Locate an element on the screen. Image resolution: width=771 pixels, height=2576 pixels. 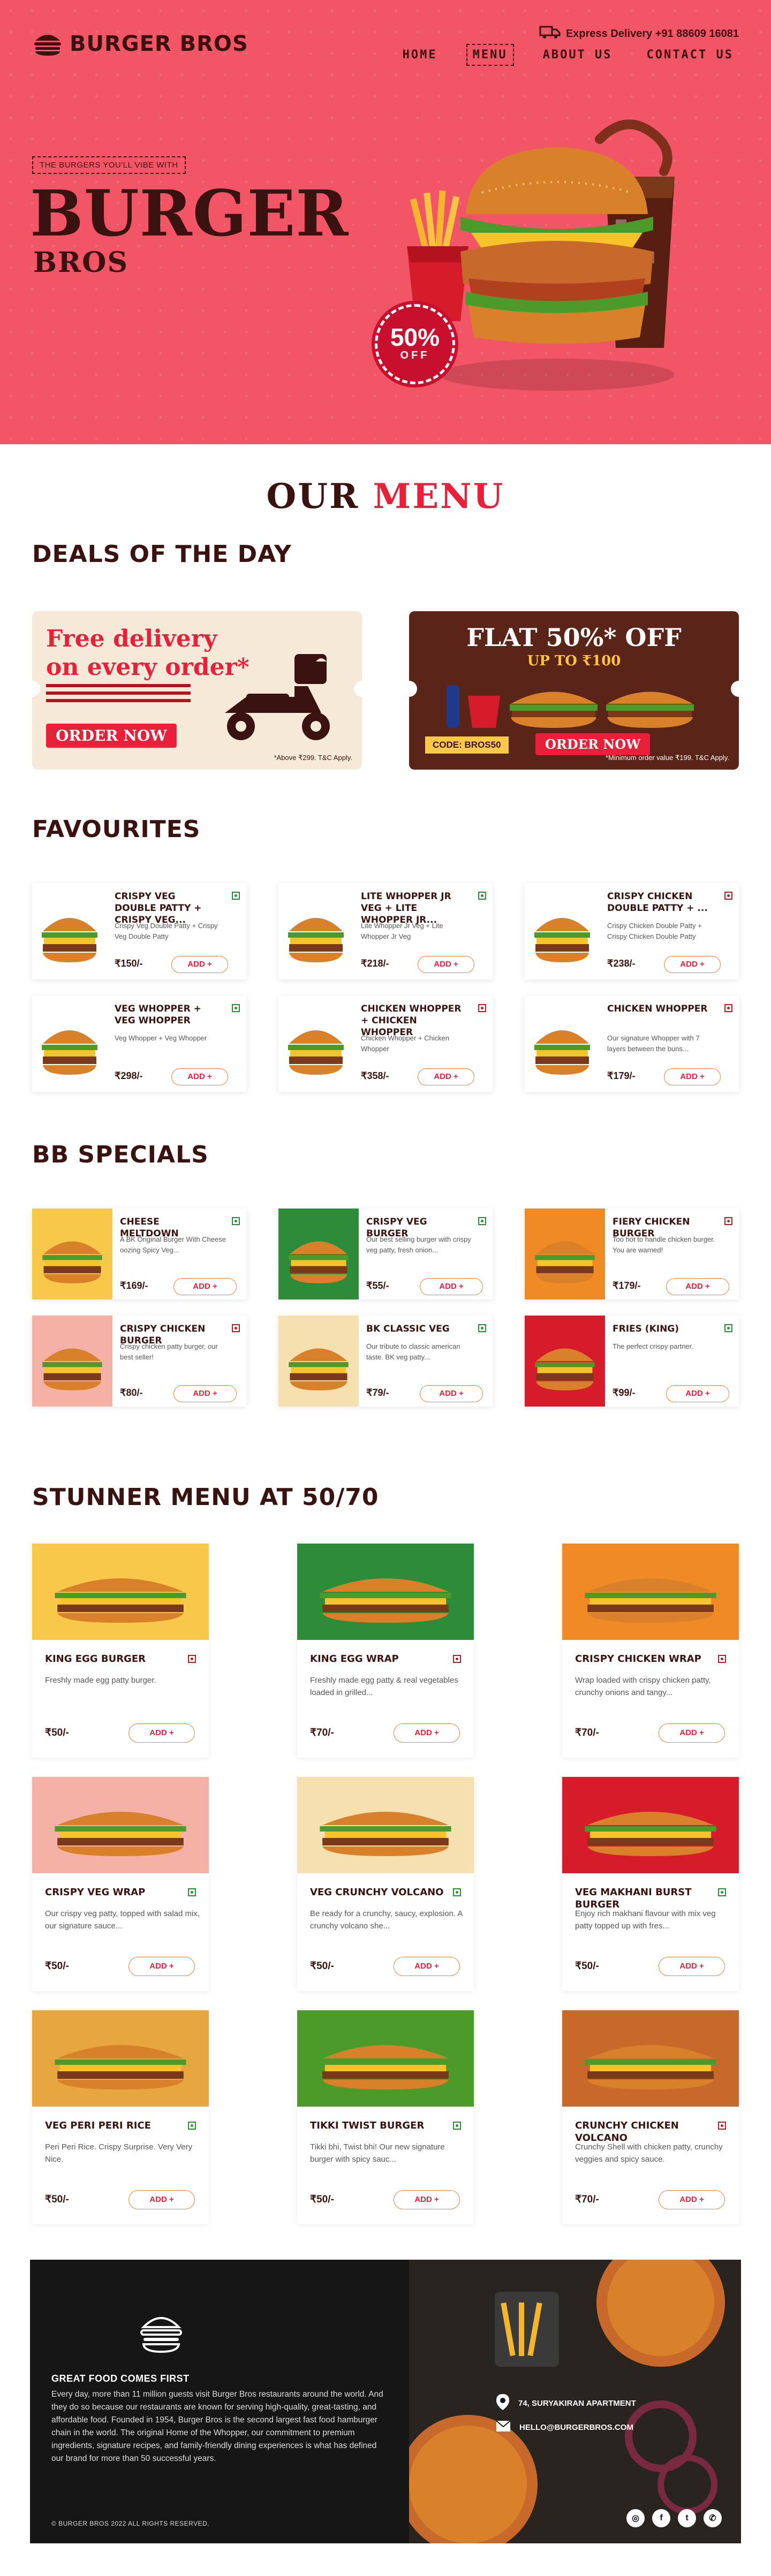
stunner-item-price: ₹70/- is located at coordinates (587, 2199).